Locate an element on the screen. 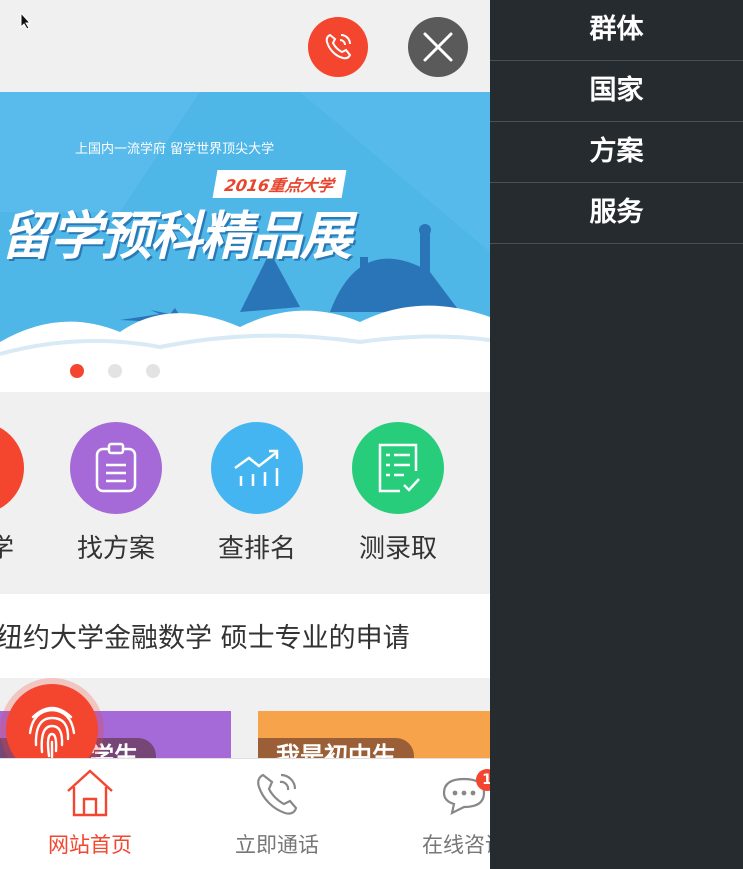 Image resolution: width=743 pixels, height=869 pixels. cap-icon is located at coordinates (12, 468).